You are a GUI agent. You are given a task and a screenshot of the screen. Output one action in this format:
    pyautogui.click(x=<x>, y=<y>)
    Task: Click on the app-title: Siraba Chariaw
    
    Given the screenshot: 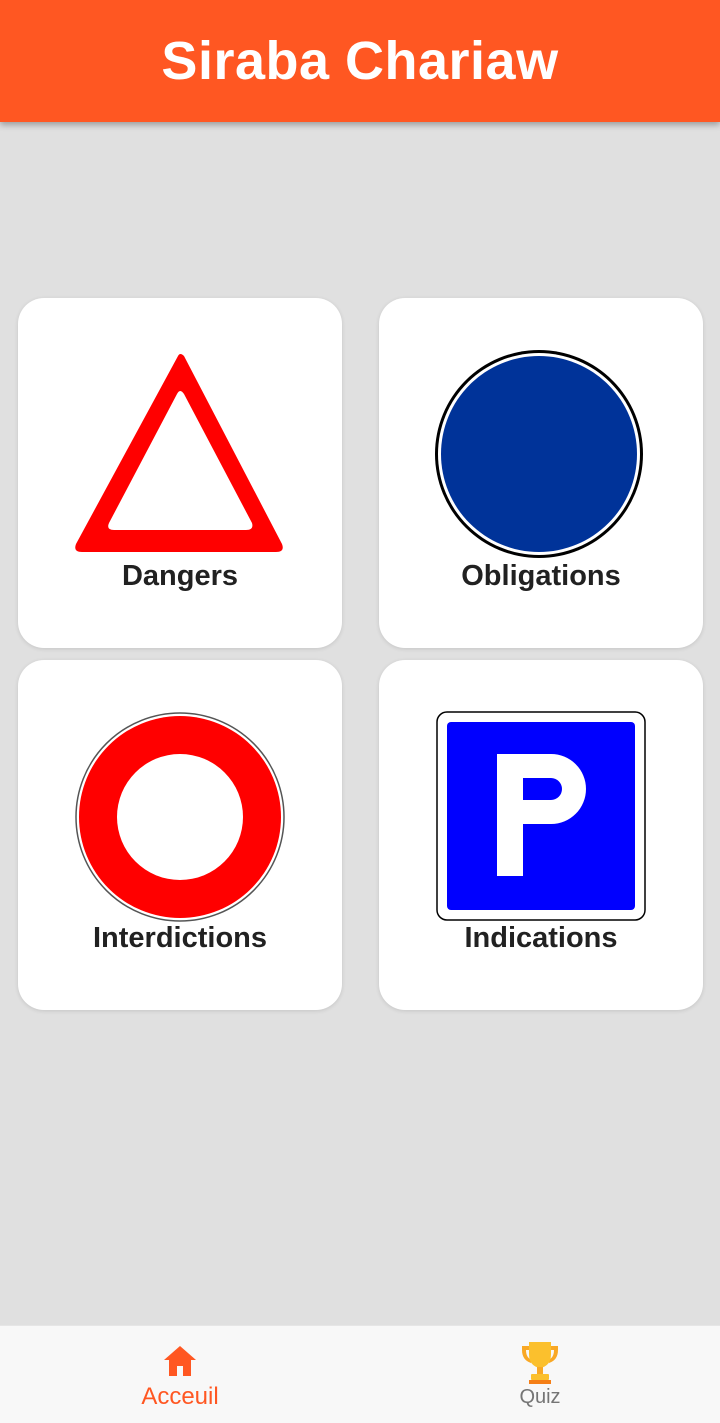 What is the action you would take?
    pyautogui.click(x=360, y=61)
    